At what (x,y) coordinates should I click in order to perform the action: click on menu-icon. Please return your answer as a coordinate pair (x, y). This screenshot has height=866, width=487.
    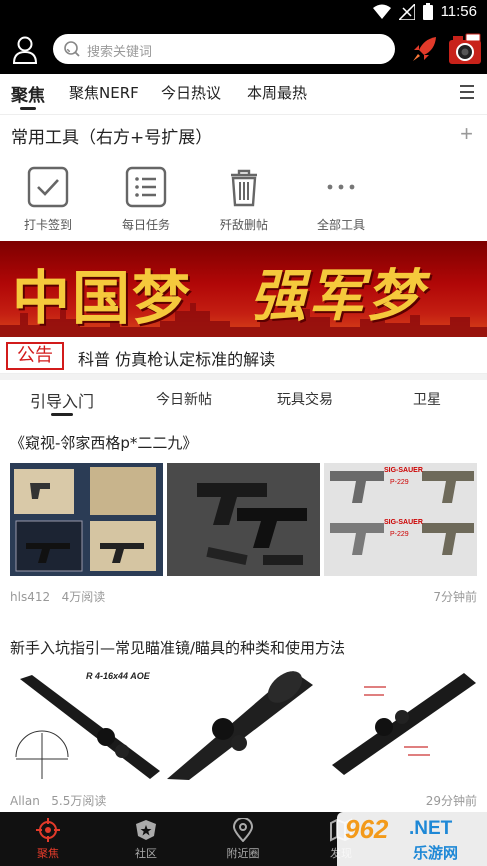
    Looking at the image, I should click on (467, 92).